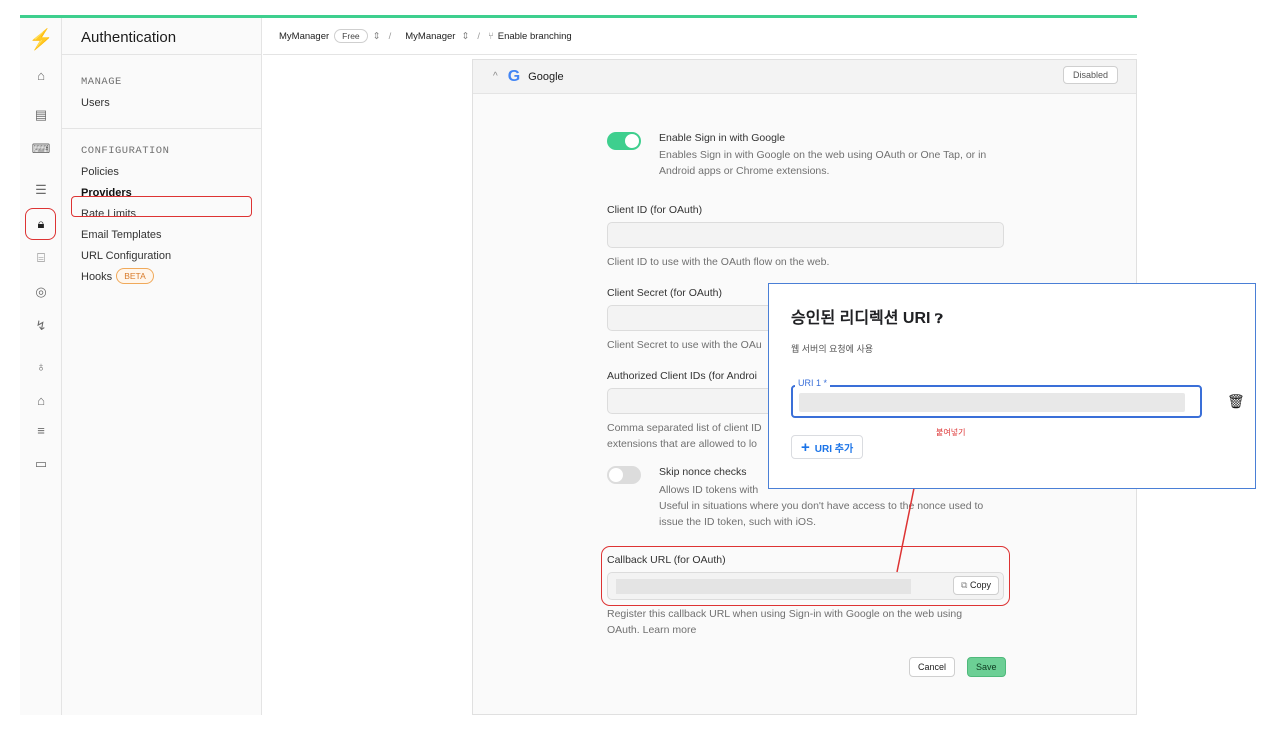 The height and width of the screenshot is (736, 1272). I want to click on dialog-title-text: 승인된 리디렉션 URI, so click(861, 318).